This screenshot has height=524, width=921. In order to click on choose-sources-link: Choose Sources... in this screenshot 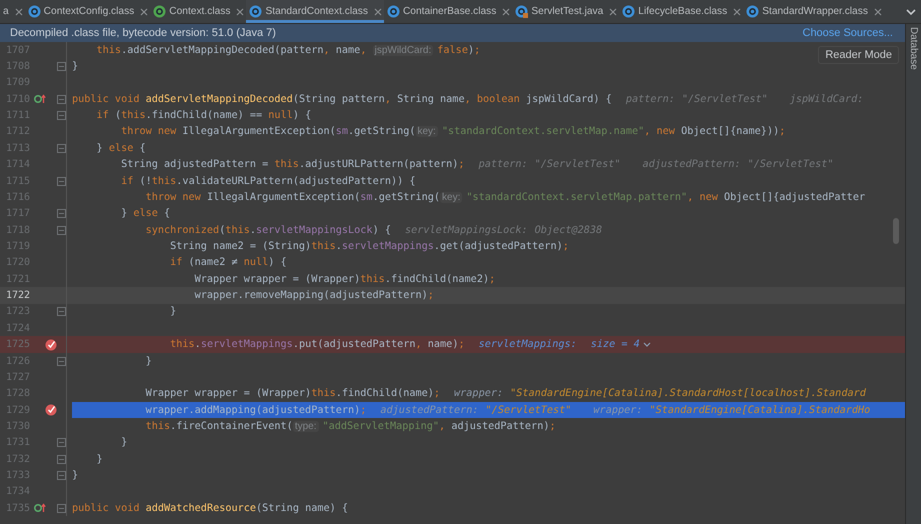, I will do `click(847, 33)`.